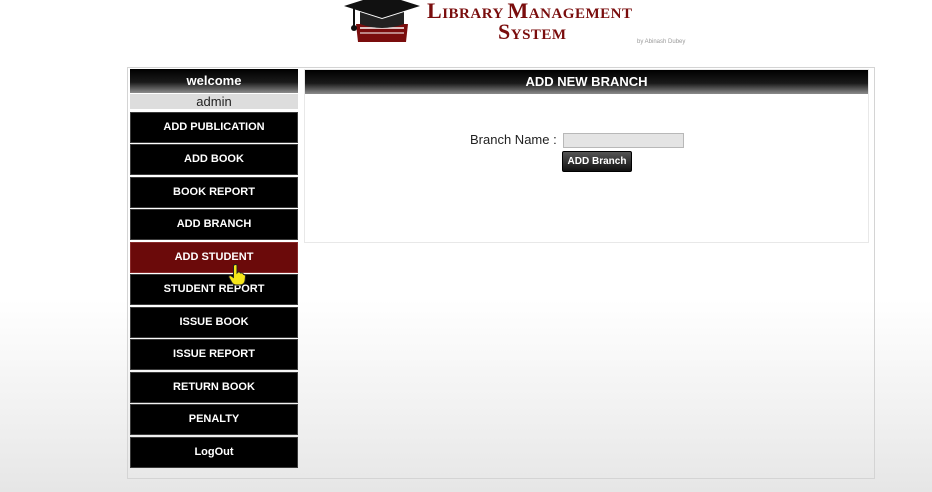 The height and width of the screenshot is (492, 932). I want to click on menu-issue-report-button: ISSUE REPORT, so click(214, 354).